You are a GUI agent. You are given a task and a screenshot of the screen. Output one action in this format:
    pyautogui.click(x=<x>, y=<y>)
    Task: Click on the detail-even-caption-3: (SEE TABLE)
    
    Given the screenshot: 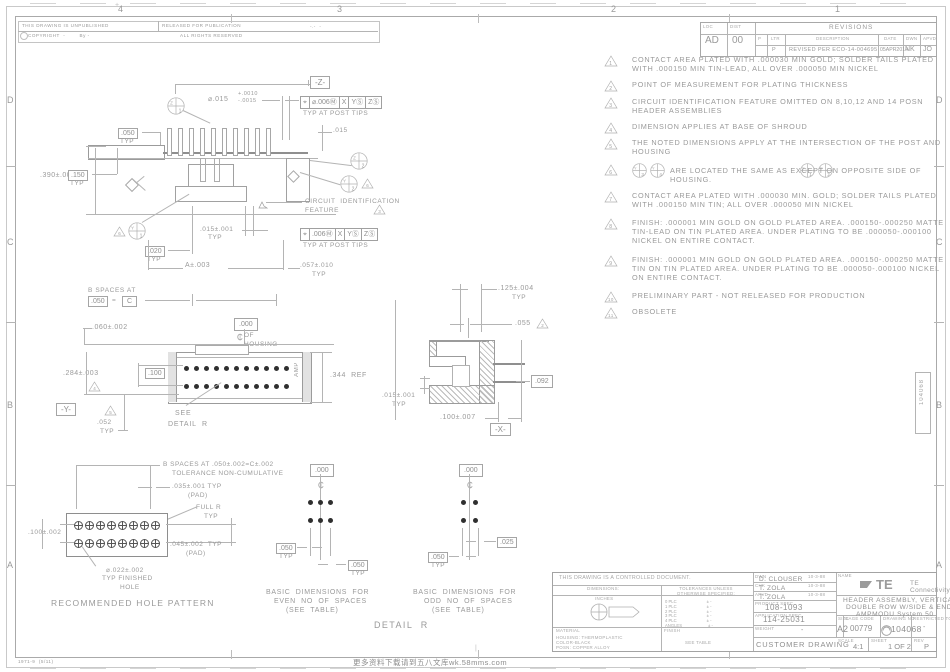 What is the action you would take?
    pyautogui.click(x=312, y=610)
    